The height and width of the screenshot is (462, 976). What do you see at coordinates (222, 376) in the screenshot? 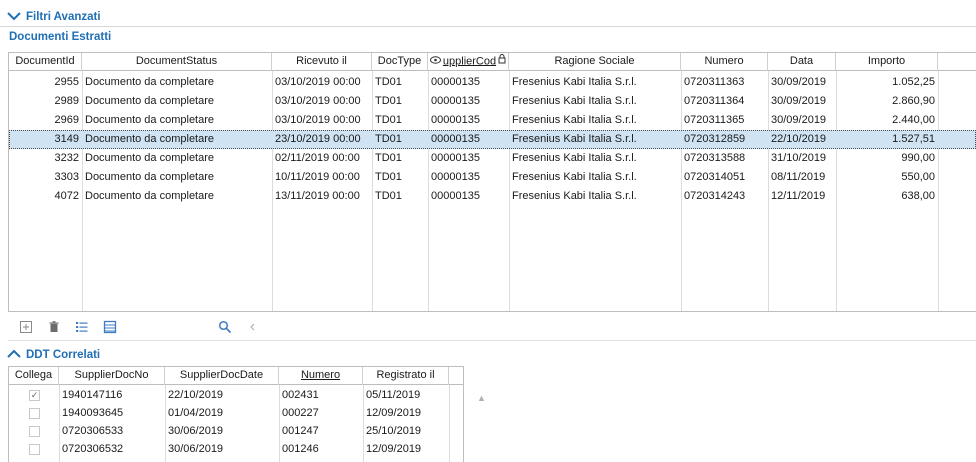
I see `column-header-supplierdocdate: SupplierDocDate` at bounding box center [222, 376].